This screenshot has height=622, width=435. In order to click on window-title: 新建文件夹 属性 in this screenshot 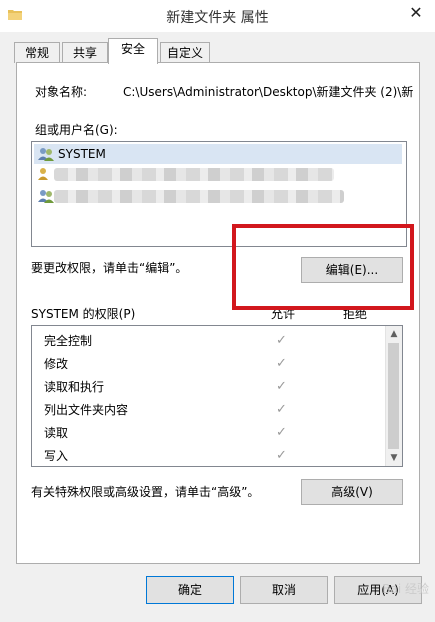, I will do `click(217, 18)`.